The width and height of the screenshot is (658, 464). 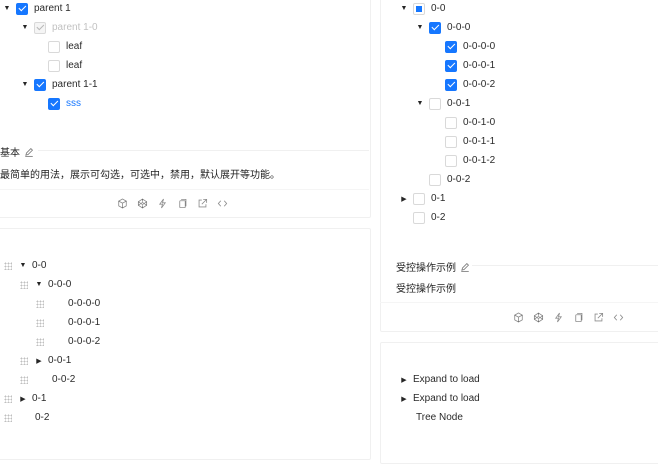 I want to click on tree-node-label: 0-0-1-0, so click(x=479, y=122).